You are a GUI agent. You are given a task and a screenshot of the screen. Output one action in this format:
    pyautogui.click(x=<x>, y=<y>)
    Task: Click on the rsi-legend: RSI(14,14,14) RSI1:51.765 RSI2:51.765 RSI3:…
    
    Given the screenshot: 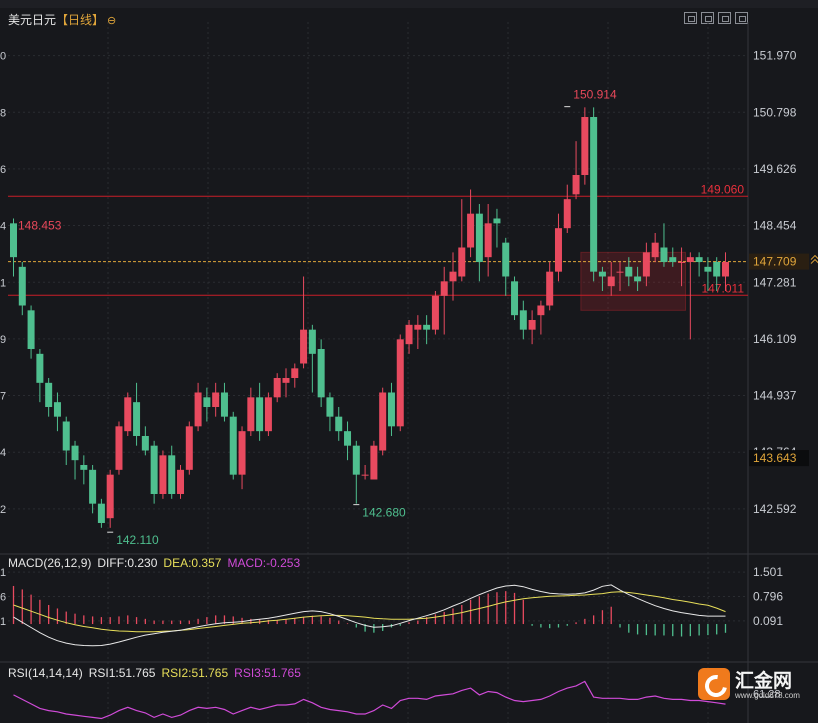 What is the action you would take?
    pyautogui.click(x=157, y=673)
    